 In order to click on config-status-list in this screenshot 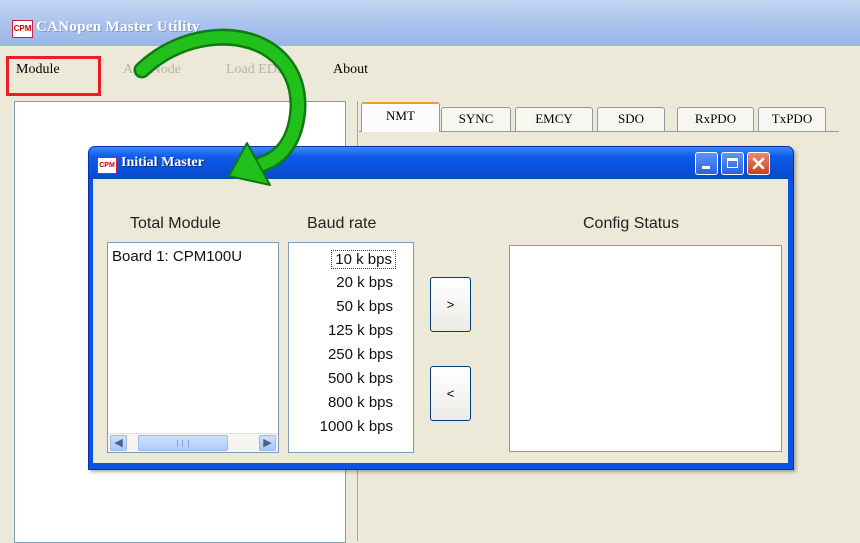, I will do `click(645, 348)`.